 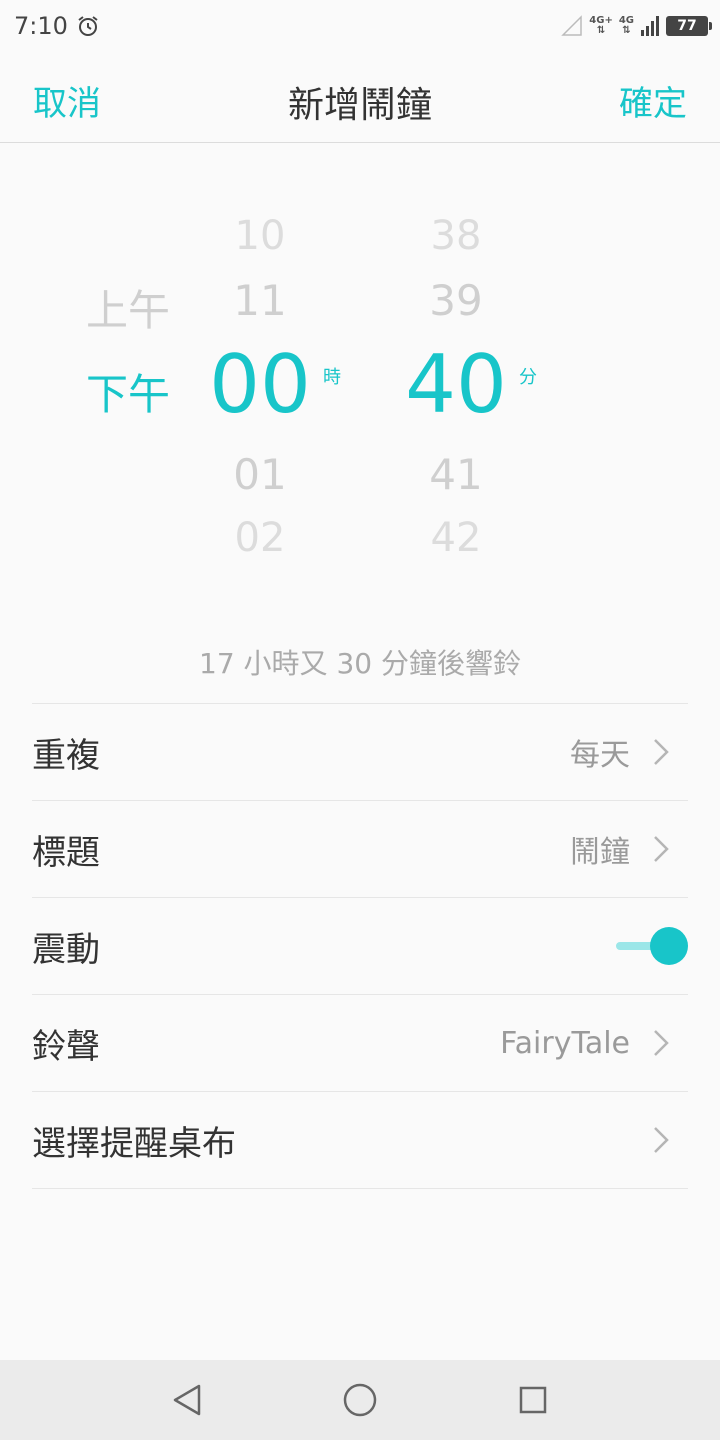 I want to click on setting-right: 鬧鐘, so click(x=629, y=849).